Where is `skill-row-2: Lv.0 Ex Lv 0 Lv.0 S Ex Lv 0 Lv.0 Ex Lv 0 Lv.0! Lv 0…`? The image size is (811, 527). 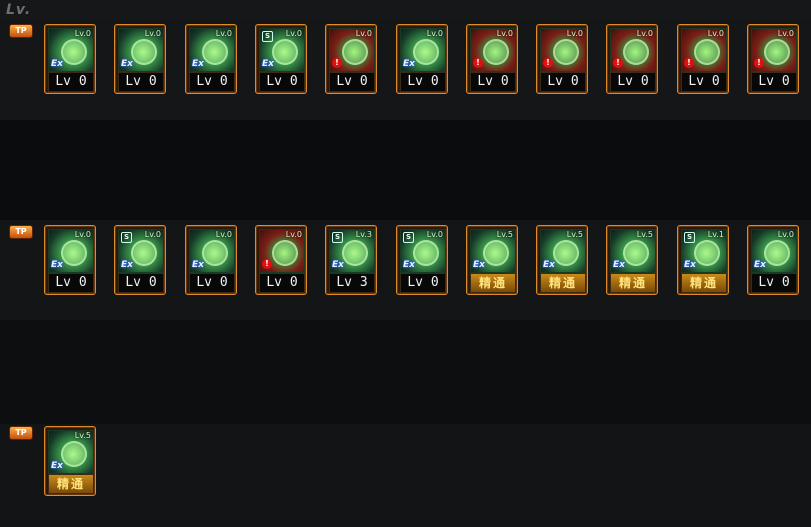
skill-row-2: Lv.0 Ex Lv 0 Lv.0 S Ex Lv 0 Lv.0 Ex Lv 0 Lv.0! Lv 0… is located at coordinates (405, 261).